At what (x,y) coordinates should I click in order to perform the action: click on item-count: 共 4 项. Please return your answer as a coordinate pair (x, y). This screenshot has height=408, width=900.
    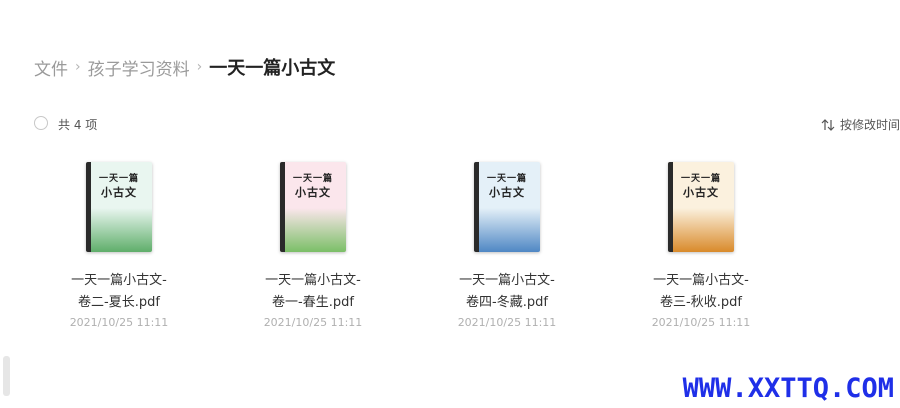
    Looking at the image, I should click on (78, 125).